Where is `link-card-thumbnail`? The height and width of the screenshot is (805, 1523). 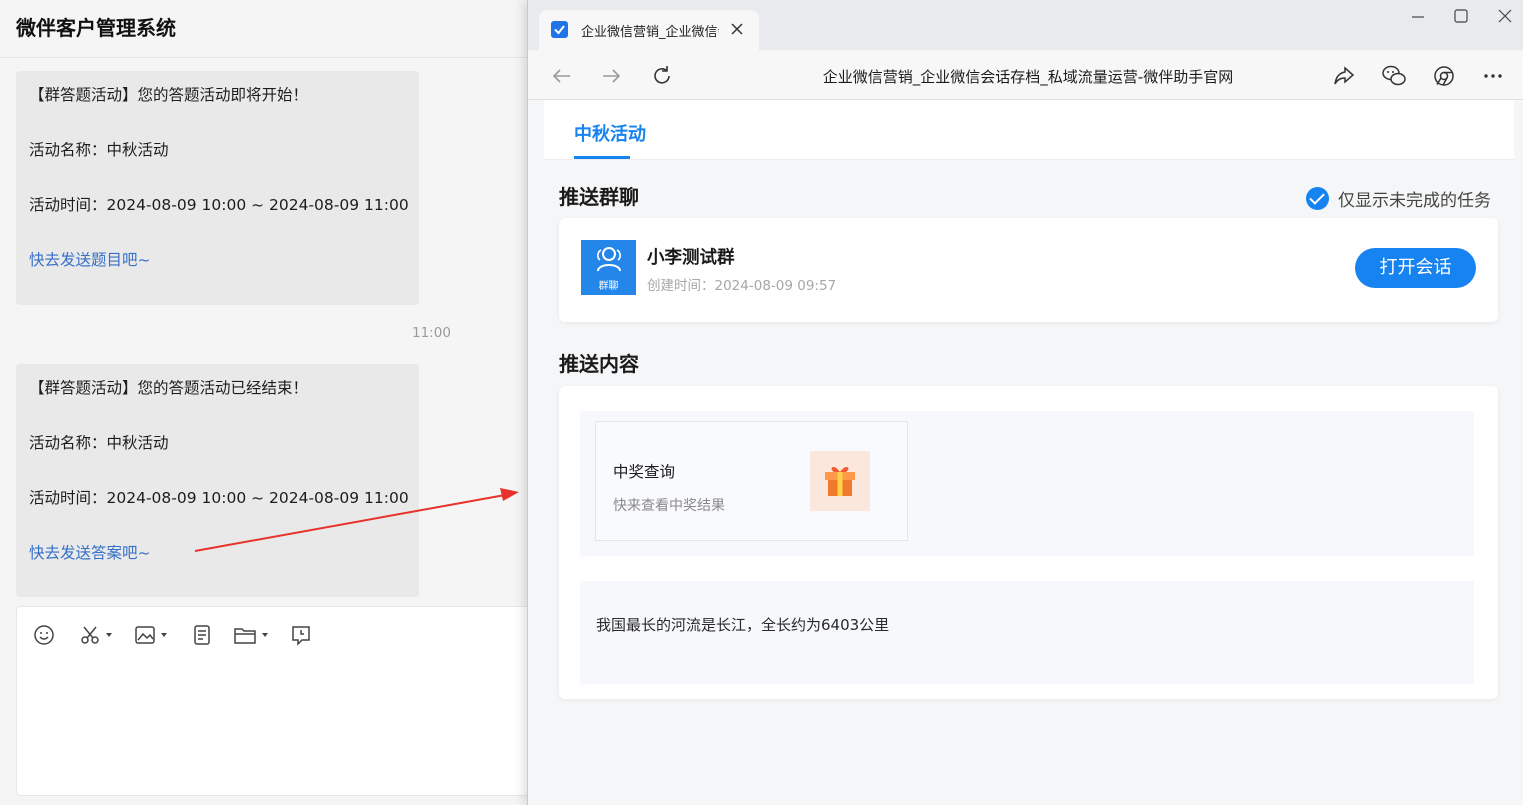
link-card-thumbnail is located at coordinates (840, 481).